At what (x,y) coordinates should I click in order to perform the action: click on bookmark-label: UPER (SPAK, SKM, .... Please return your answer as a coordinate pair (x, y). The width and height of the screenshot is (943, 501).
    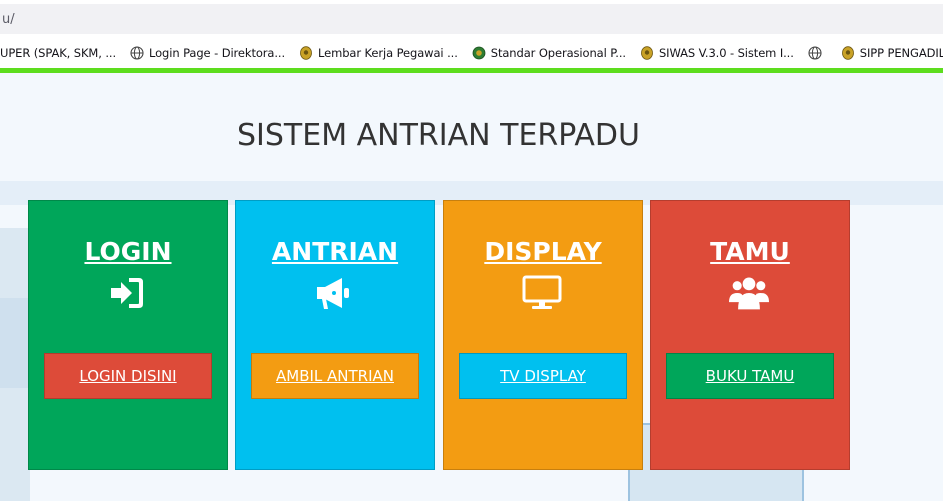
    Looking at the image, I should click on (58, 53).